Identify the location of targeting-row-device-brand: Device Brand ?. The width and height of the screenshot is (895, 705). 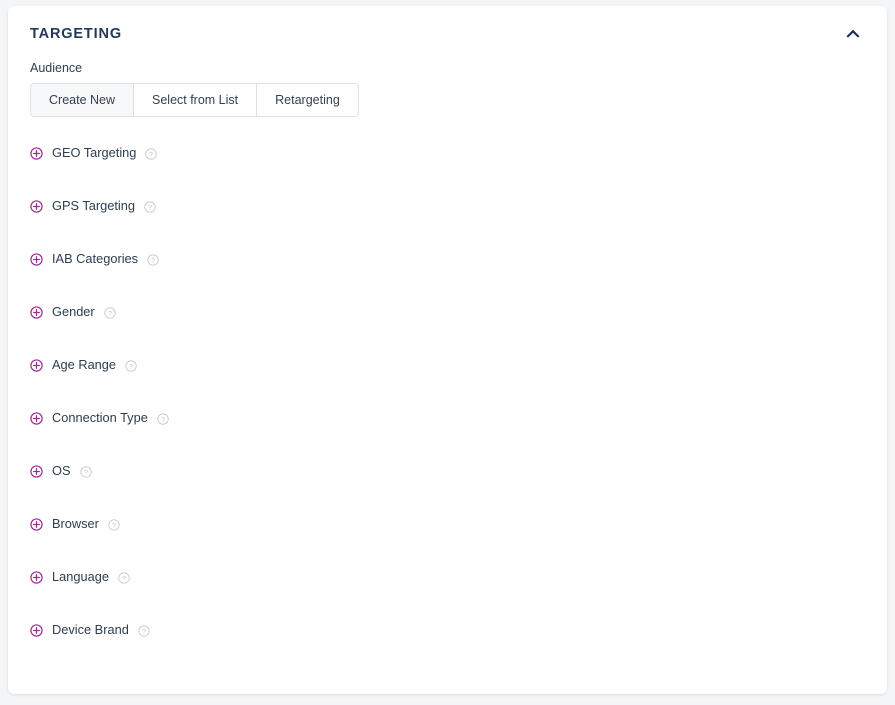
(447, 631).